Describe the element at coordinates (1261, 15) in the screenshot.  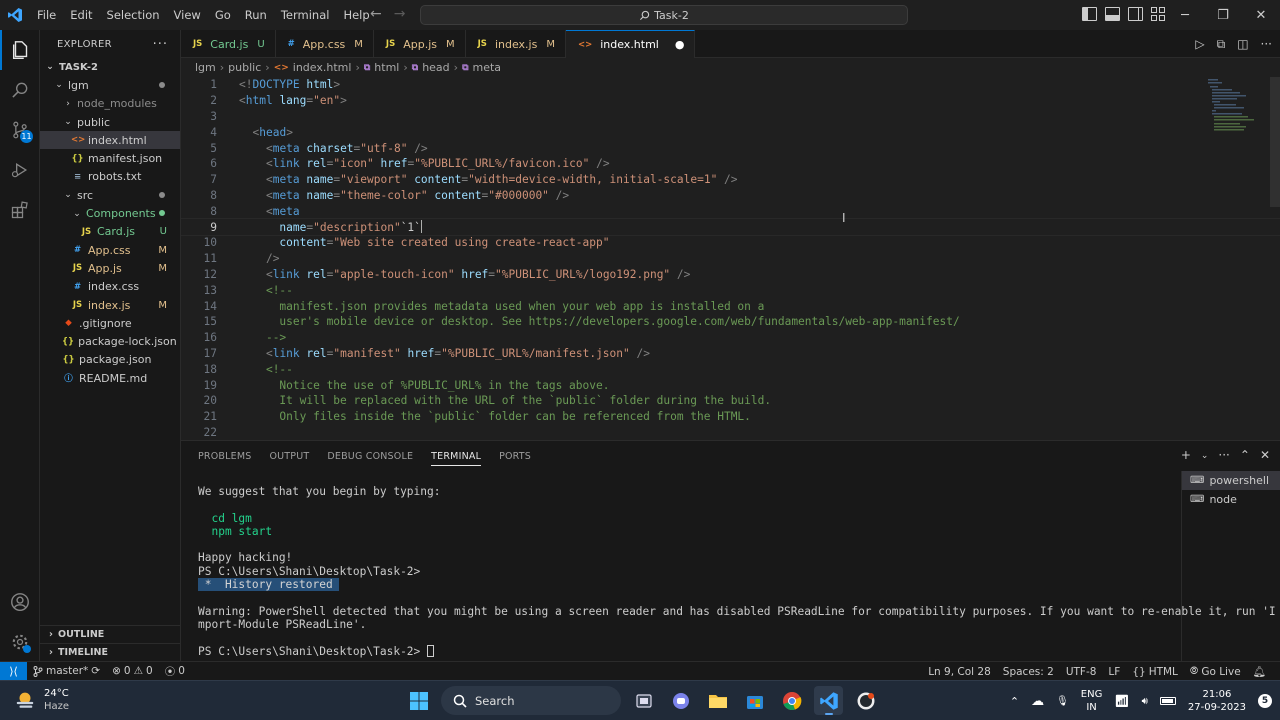
I see `close-icon: ✕` at that location.